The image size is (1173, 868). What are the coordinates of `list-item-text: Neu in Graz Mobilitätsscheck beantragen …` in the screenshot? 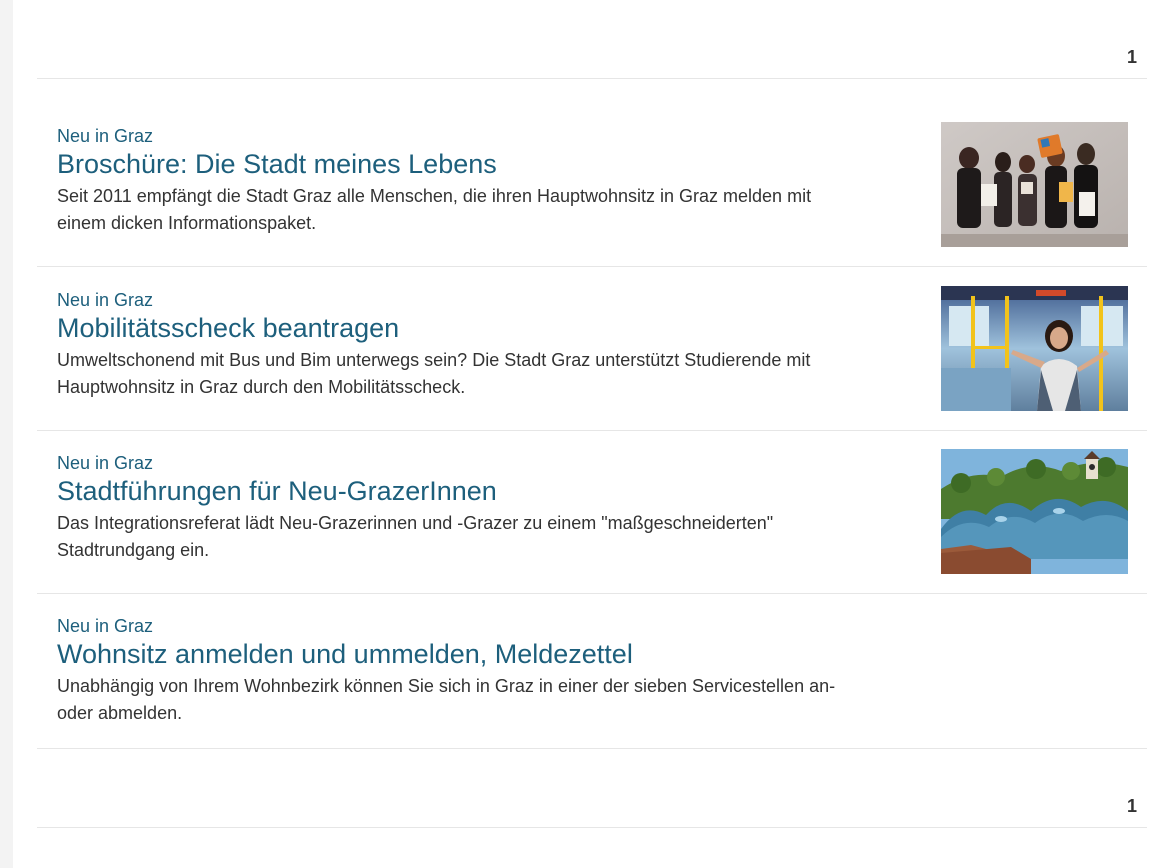 It's located at (457, 334).